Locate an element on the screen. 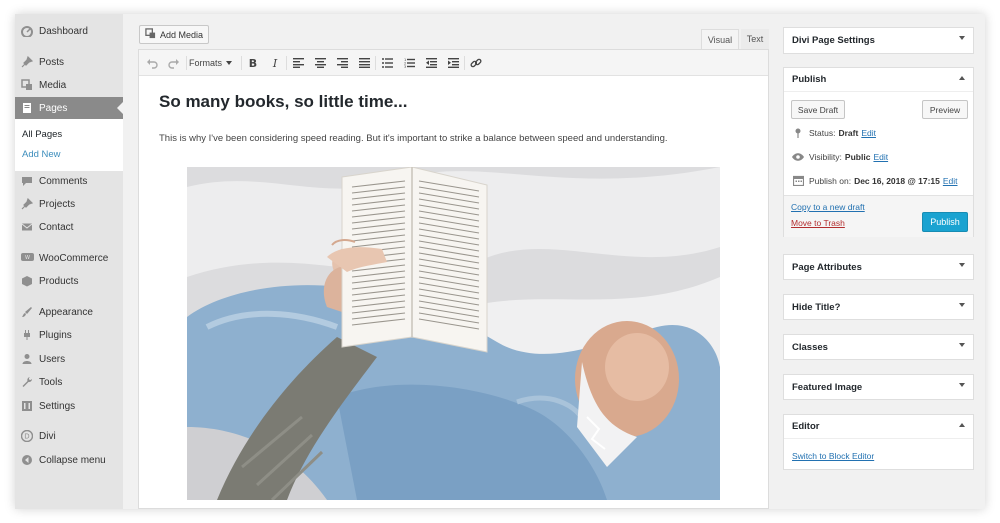  align-center-icon is located at coordinates (320, 63).